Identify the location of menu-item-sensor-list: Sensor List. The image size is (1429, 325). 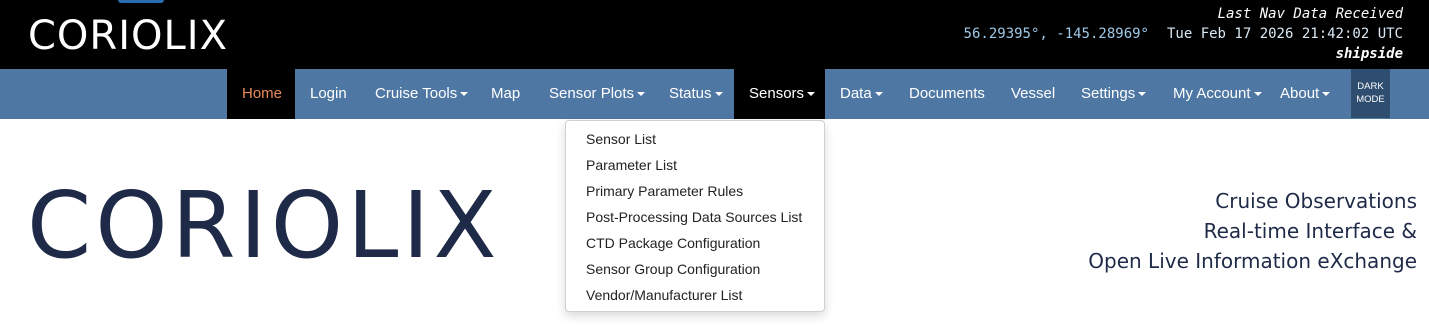
(695, 139).